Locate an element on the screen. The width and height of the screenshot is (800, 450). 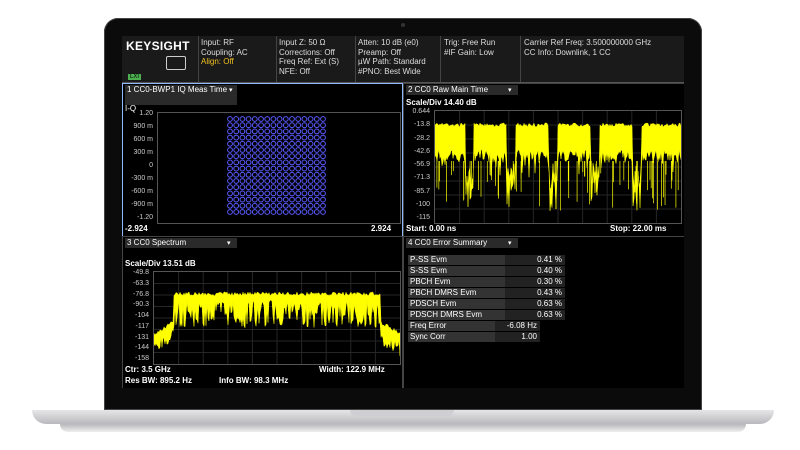
divider is located at coordinates (520, 59).